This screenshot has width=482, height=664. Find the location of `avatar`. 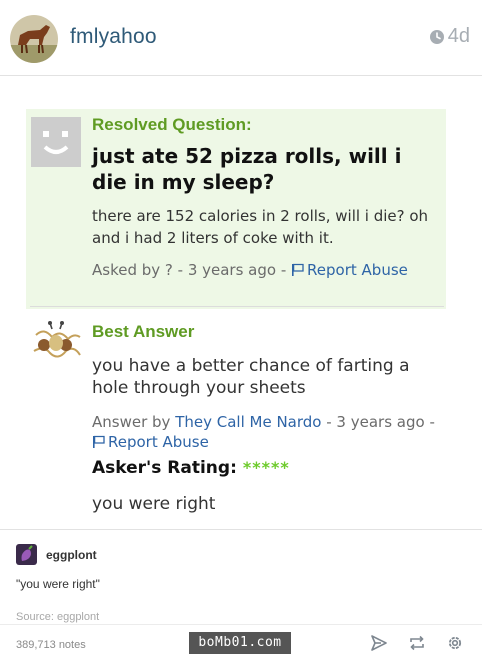

avatar is located at coordinates (34, 39).